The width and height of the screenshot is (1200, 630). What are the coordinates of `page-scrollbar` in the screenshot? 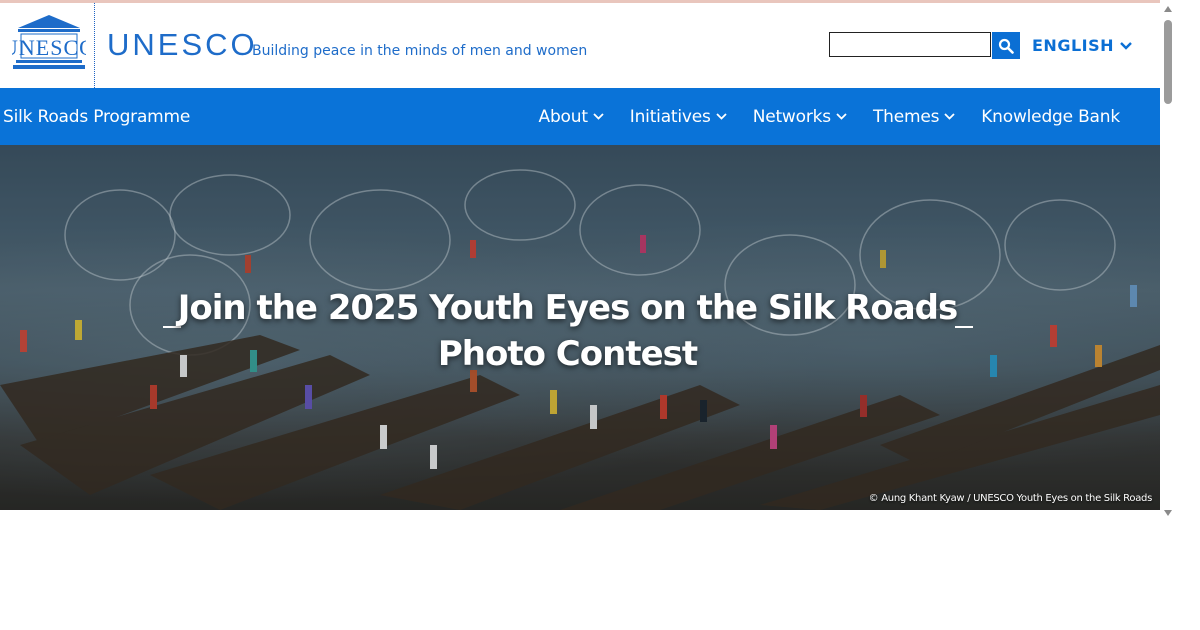 It's located at (1168, 260).